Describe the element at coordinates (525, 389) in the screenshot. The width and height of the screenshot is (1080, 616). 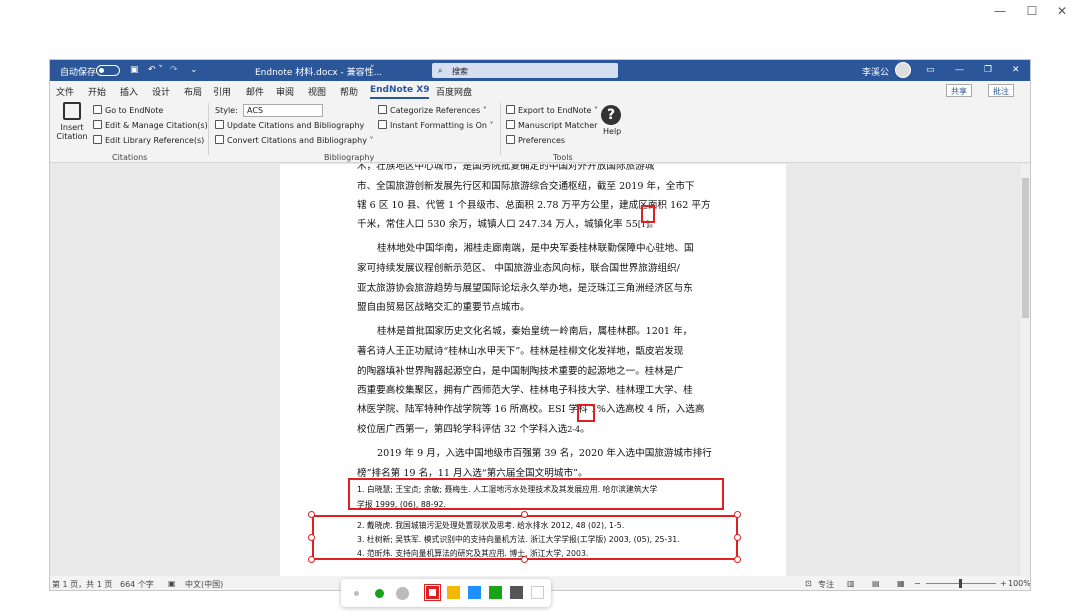
I see `text-line: 西重要高校集聚区，拥有广西师范大学、桂林电子科技大学、桂林理工大学、桂` at that location.